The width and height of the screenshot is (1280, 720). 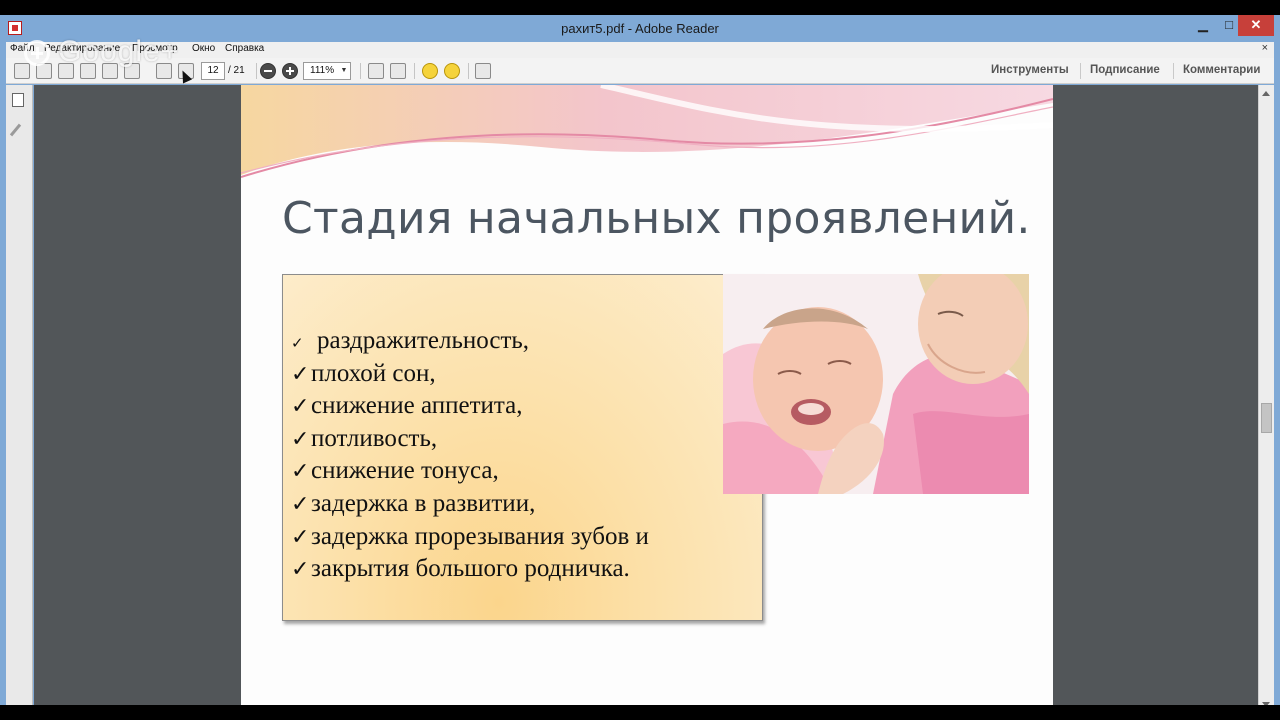 What do you see at coordinates (37, 53) in the screenshot?
I see `google-plus-icon` at bounding box center [37, 53].